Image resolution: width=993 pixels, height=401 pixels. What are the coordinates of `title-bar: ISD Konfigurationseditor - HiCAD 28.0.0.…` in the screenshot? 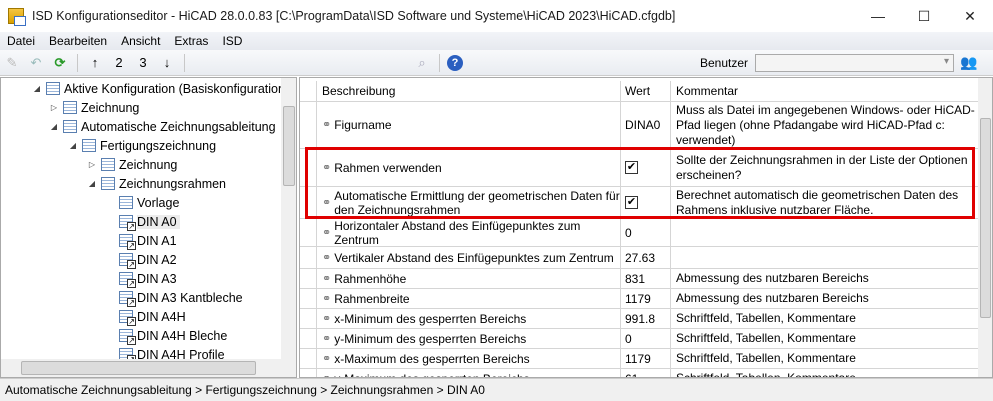 It's located at (496, 16).